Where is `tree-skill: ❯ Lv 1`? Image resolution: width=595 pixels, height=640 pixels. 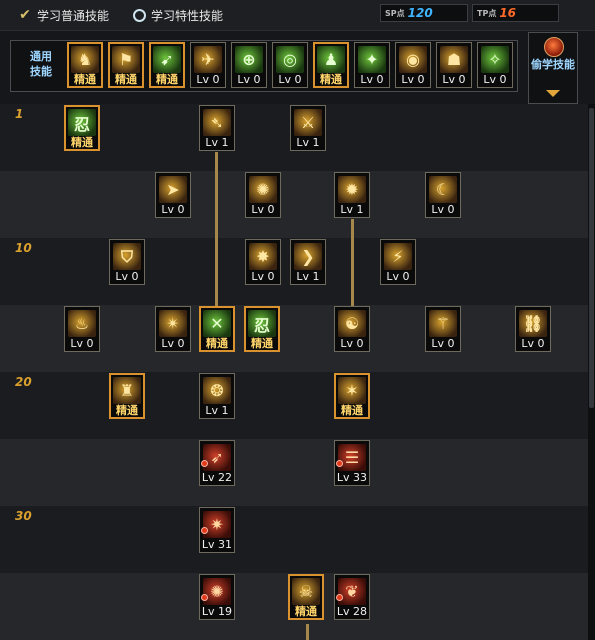
tree-skill: ❯ Lv 1 is located at coordinates (308, 262).